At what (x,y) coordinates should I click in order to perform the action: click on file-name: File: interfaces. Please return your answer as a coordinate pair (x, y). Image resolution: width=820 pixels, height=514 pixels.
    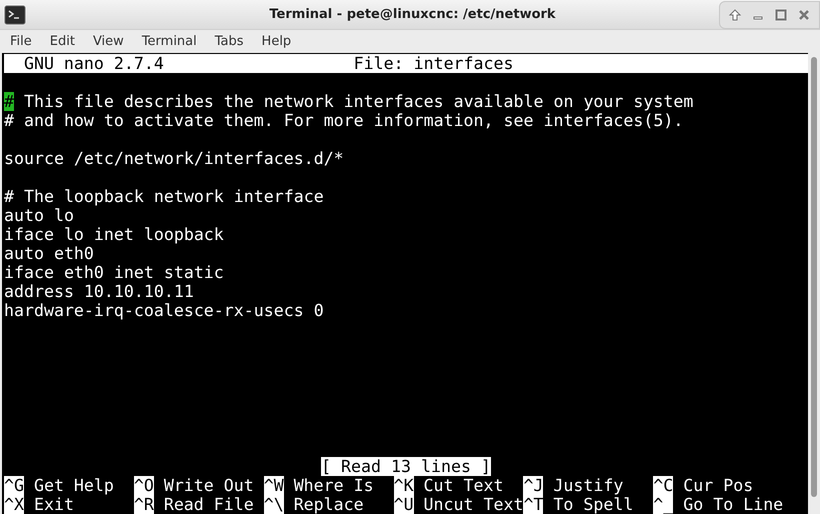
    Looking at the image, I should click on (434, 63).